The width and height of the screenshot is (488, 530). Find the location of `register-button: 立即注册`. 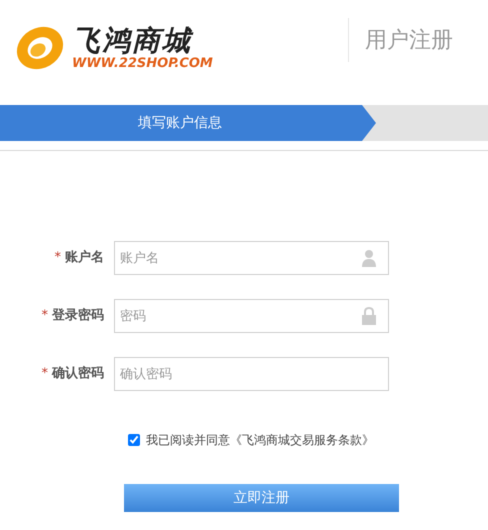

register-button: 立即注册 is located at coordinates (261, 498).